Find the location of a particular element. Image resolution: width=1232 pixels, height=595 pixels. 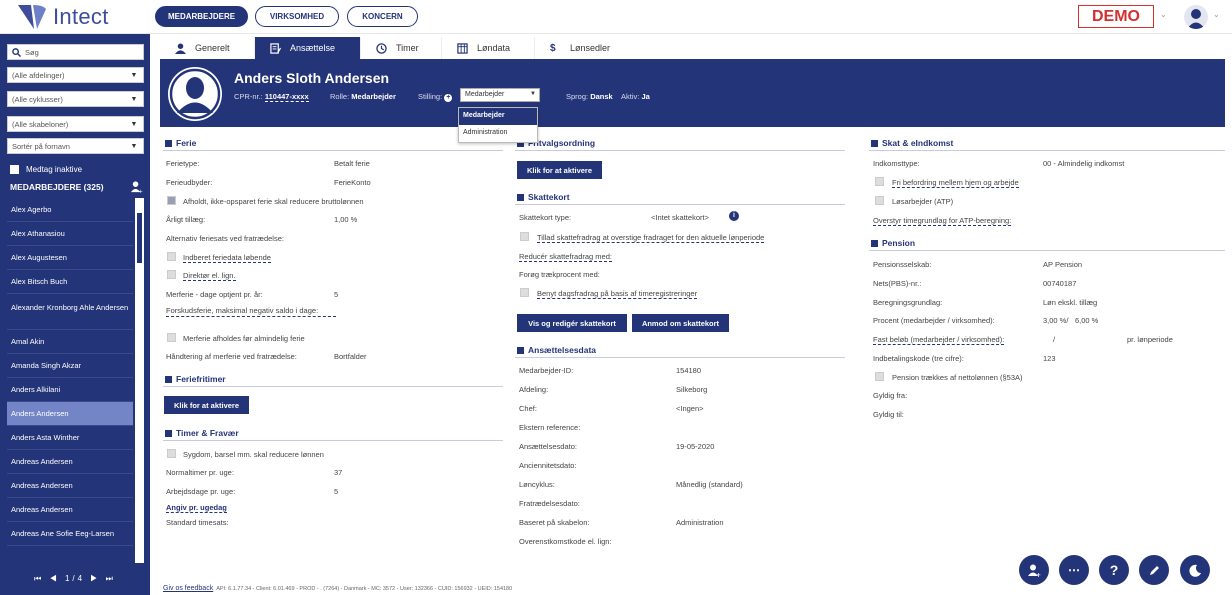

app-logo: Intect is located at coordinates (63, 17).